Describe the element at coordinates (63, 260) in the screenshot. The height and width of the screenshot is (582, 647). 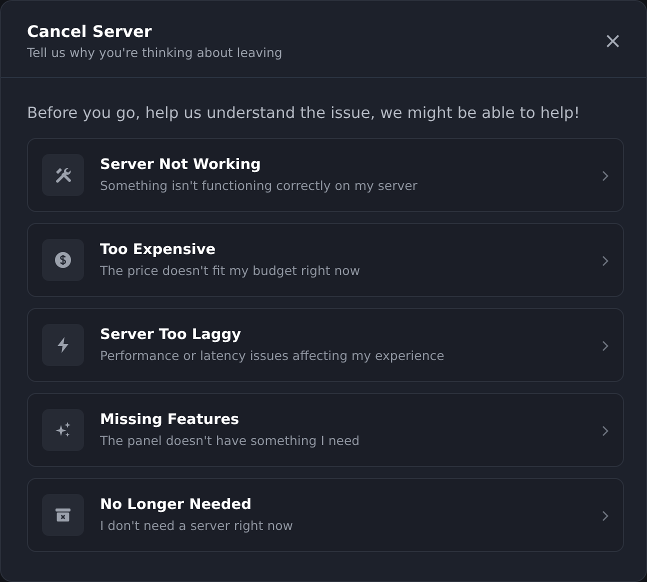
I see `dollar-coin-icon` at that location.